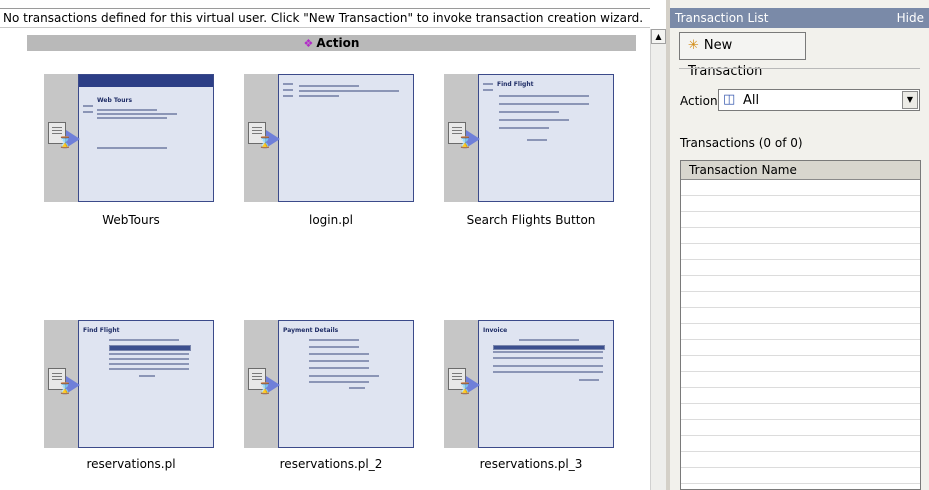 Image resolution: width=929 pixels, height=490 pixels. What do you see at coordinates (346, 138) in the screenshot?
I see `page-snapshot` at bounding box center [346, 138].